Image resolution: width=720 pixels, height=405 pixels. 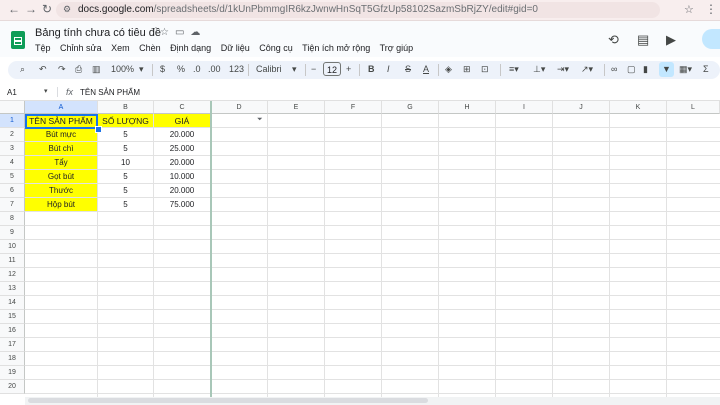 I want to click on row-header-1: 1, so click(x=12, y=121).